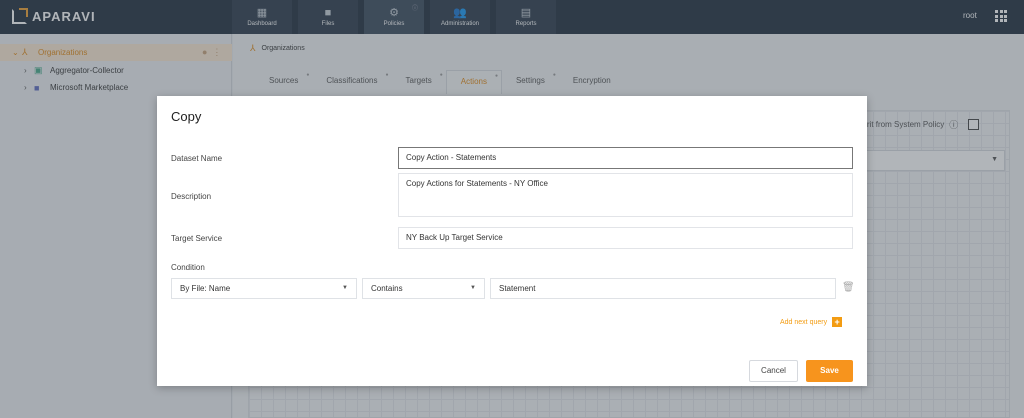 This screenshot has height=418, width=1024. What do you see at coordinates (848, 287) in the screenshot?
I see `trash-icon: 🗑` at bounding box center [848, 287].